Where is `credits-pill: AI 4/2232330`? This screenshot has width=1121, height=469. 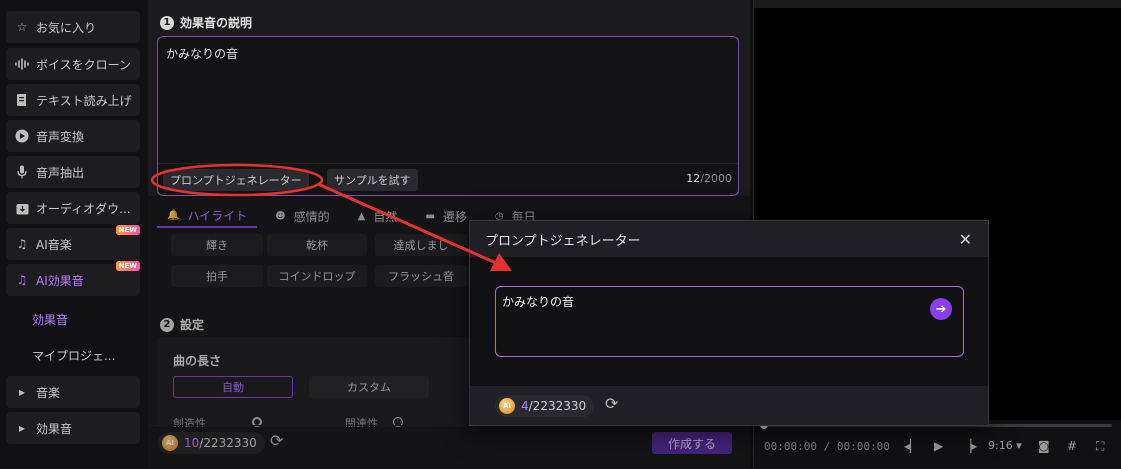 credits-pill: AI 4/2232330 is located at coordinates (545, 406).